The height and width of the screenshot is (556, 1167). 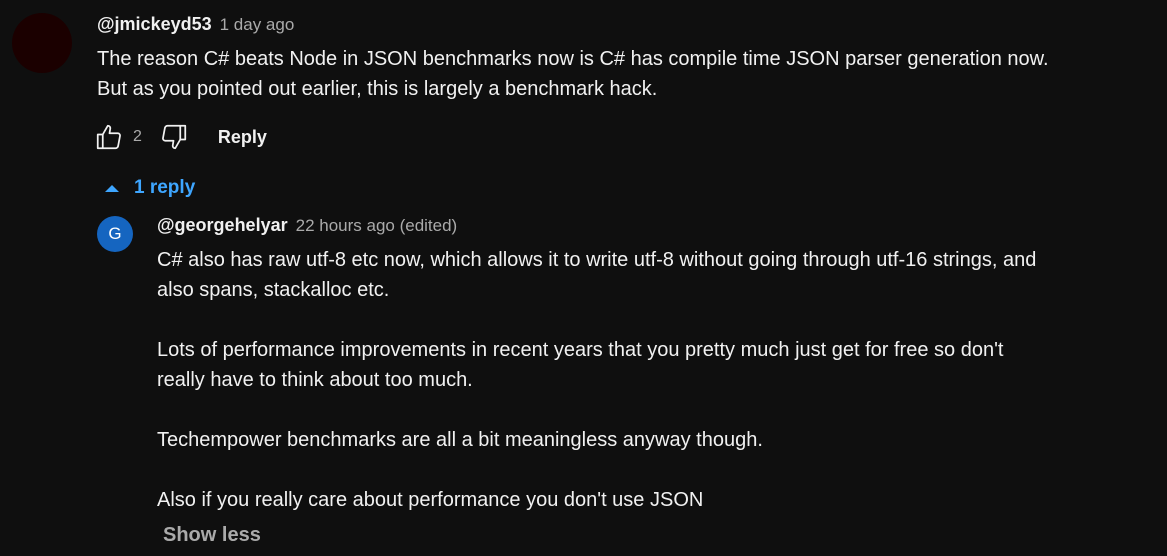 I want to click on replies-toggle-label: 1 reply, so click(x=165, y=187).